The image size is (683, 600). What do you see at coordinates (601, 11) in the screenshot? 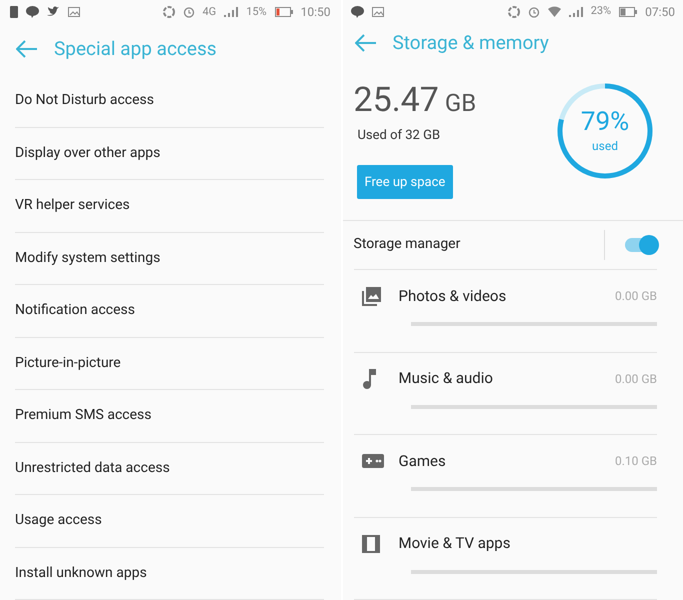
I see `battery-percent: 23%` at bounding box center [601, 11].